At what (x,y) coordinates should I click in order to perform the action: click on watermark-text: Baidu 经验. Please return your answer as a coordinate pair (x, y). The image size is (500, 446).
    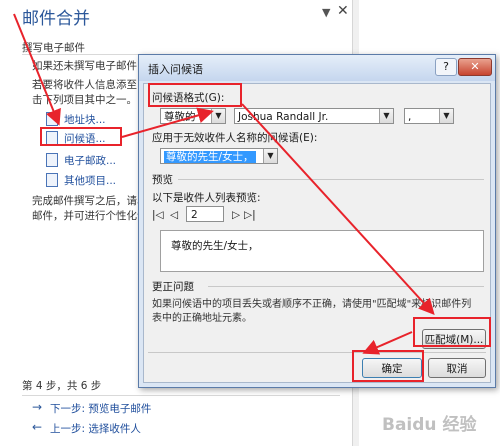
    Looking at the image, I should click on (429, 425).